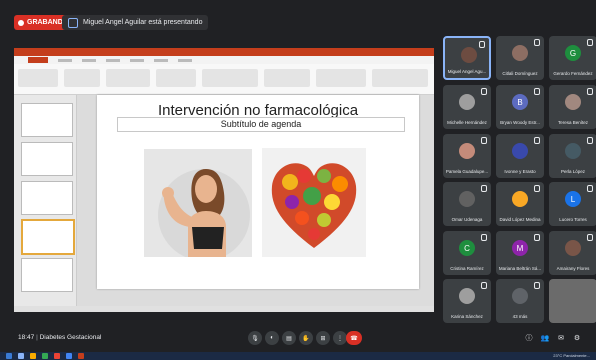 The height and width of the screenshot is (360, 596). What do you see at coordinates (21, 356) in the screenshot?
I see `search-icon` at bounding box center [21, 356].